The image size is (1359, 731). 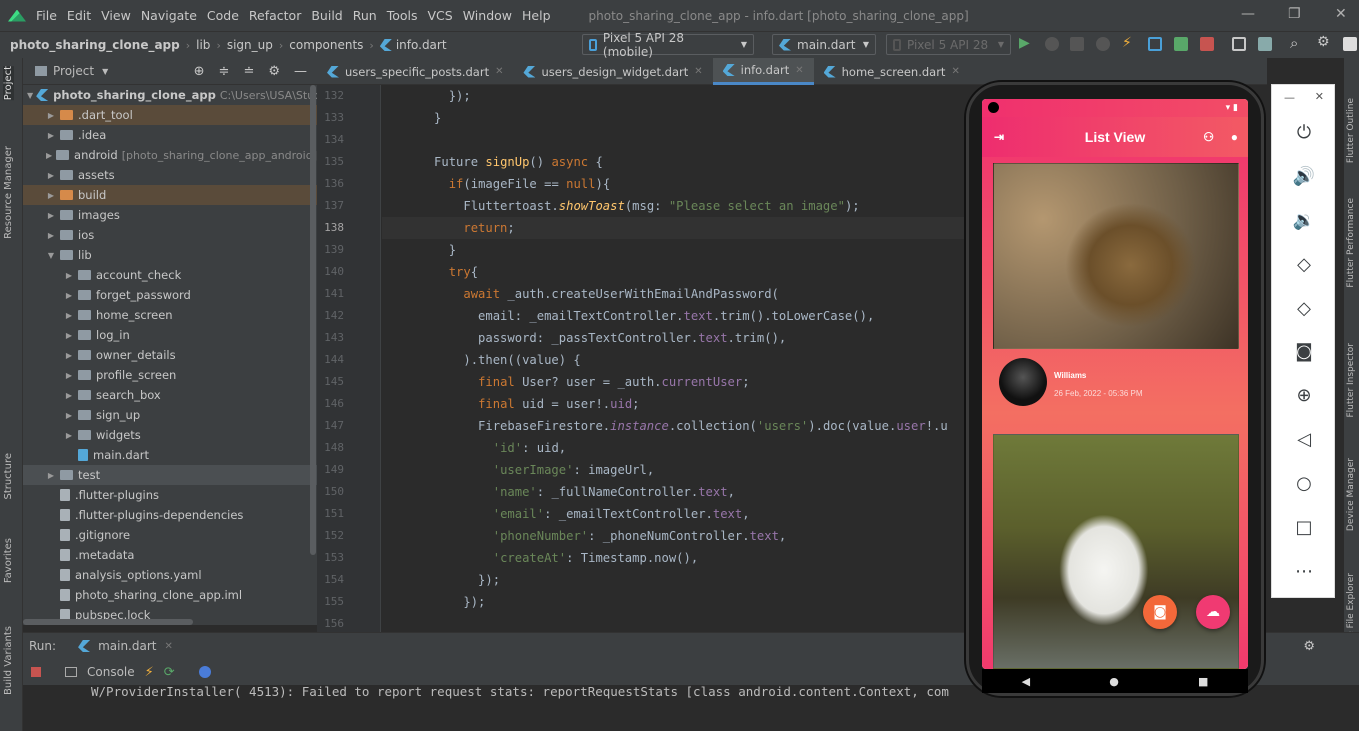 What do you see at coordinates (892, 71) in the screenshot?
I see `tab-home-screen: home_screen.dart ✕` at bounding box center [892, 71].